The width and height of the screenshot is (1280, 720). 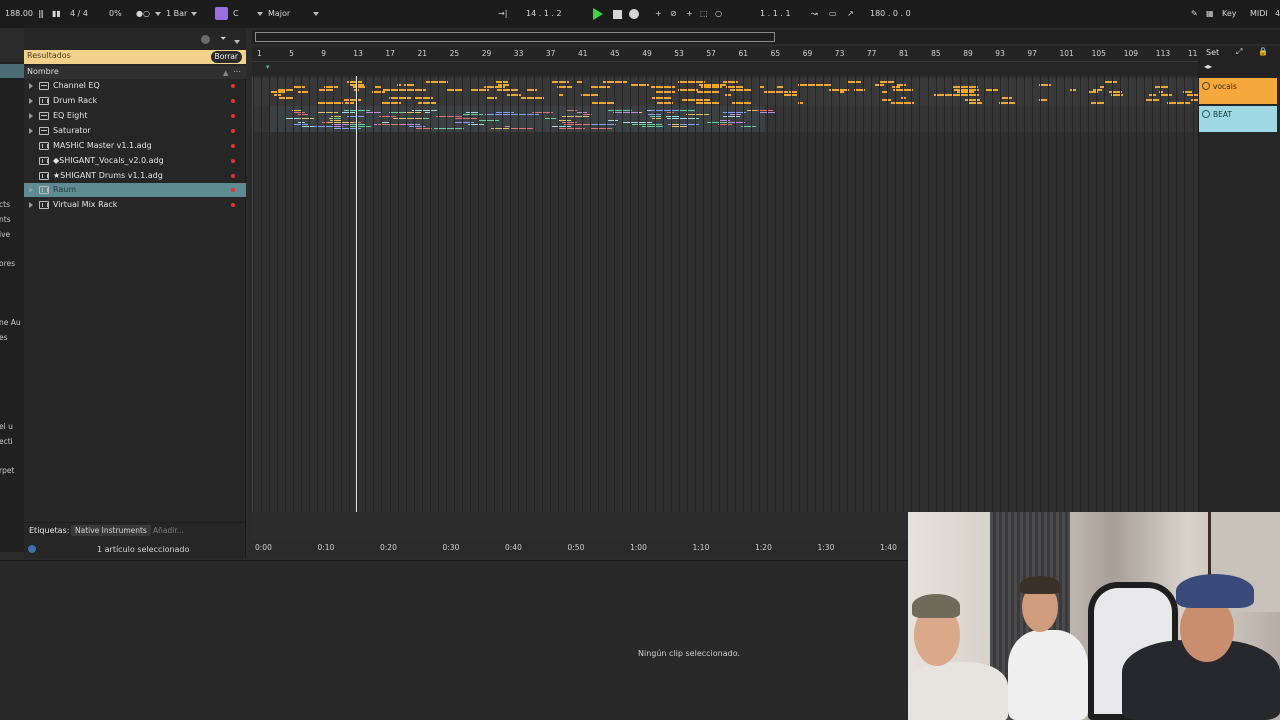 I want to click on time-signature-field: 4 / 4, so click(x=79, y=14).